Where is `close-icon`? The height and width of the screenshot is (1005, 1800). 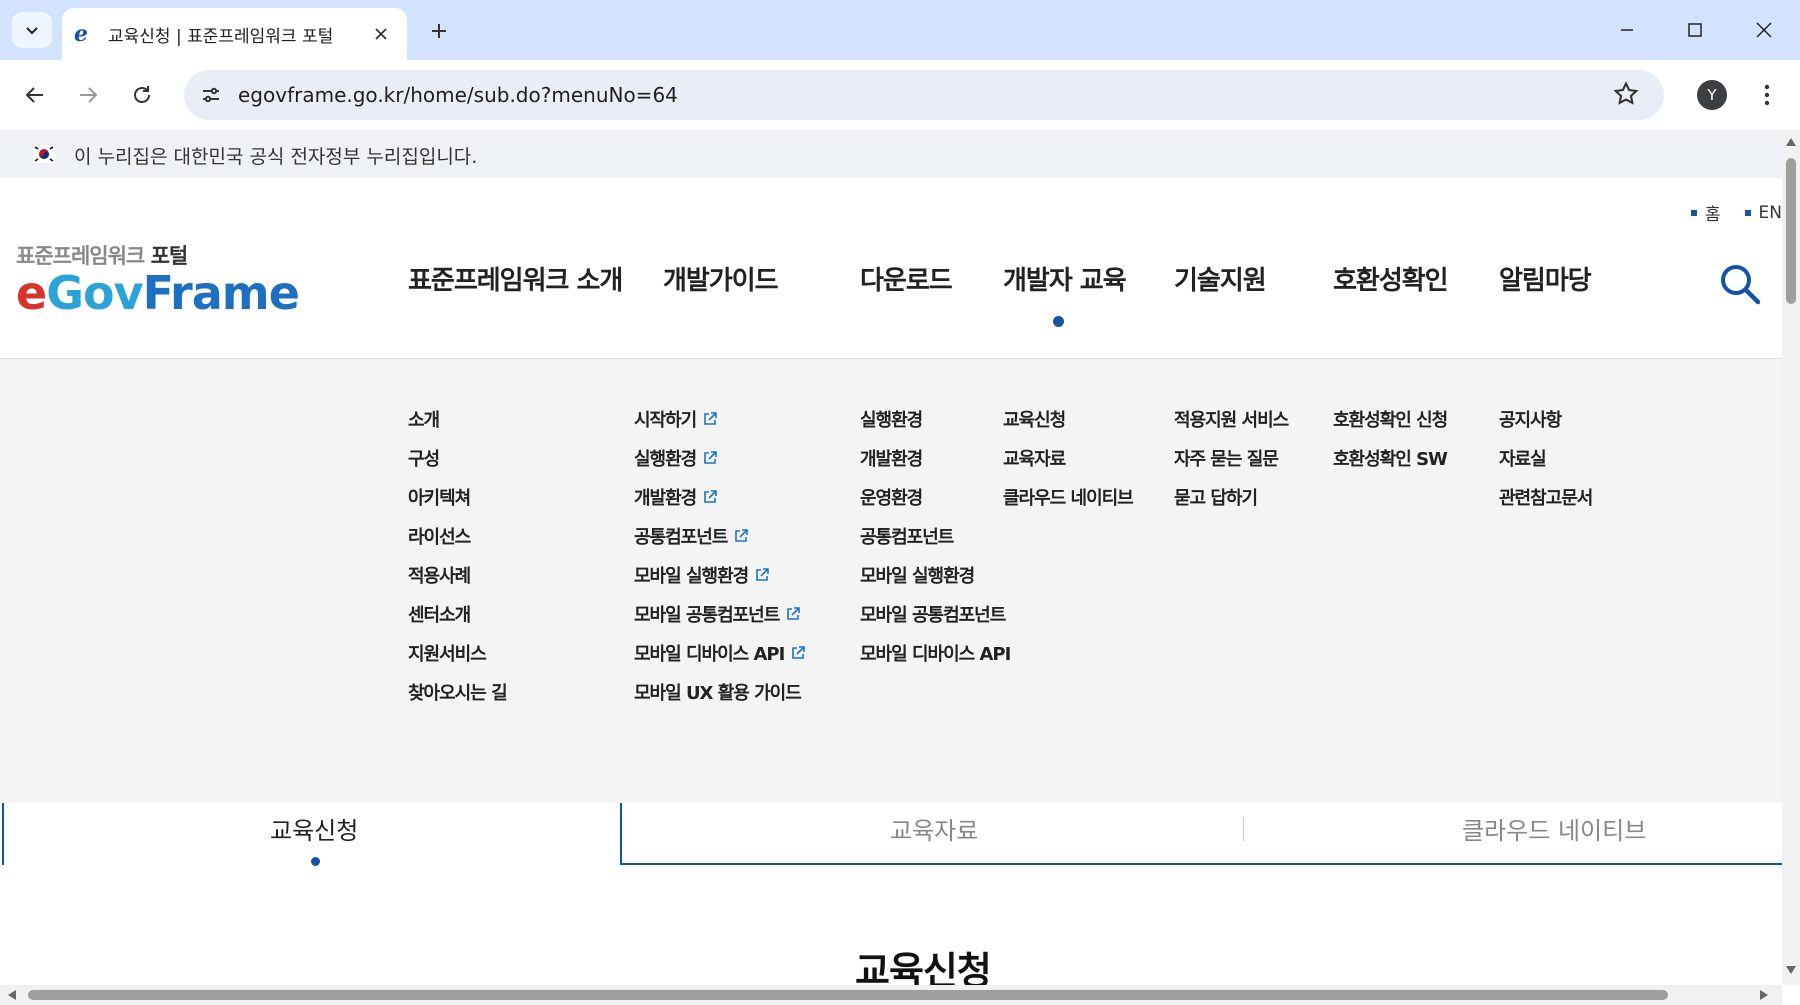 close-icon is located at coordinates (381, 34).